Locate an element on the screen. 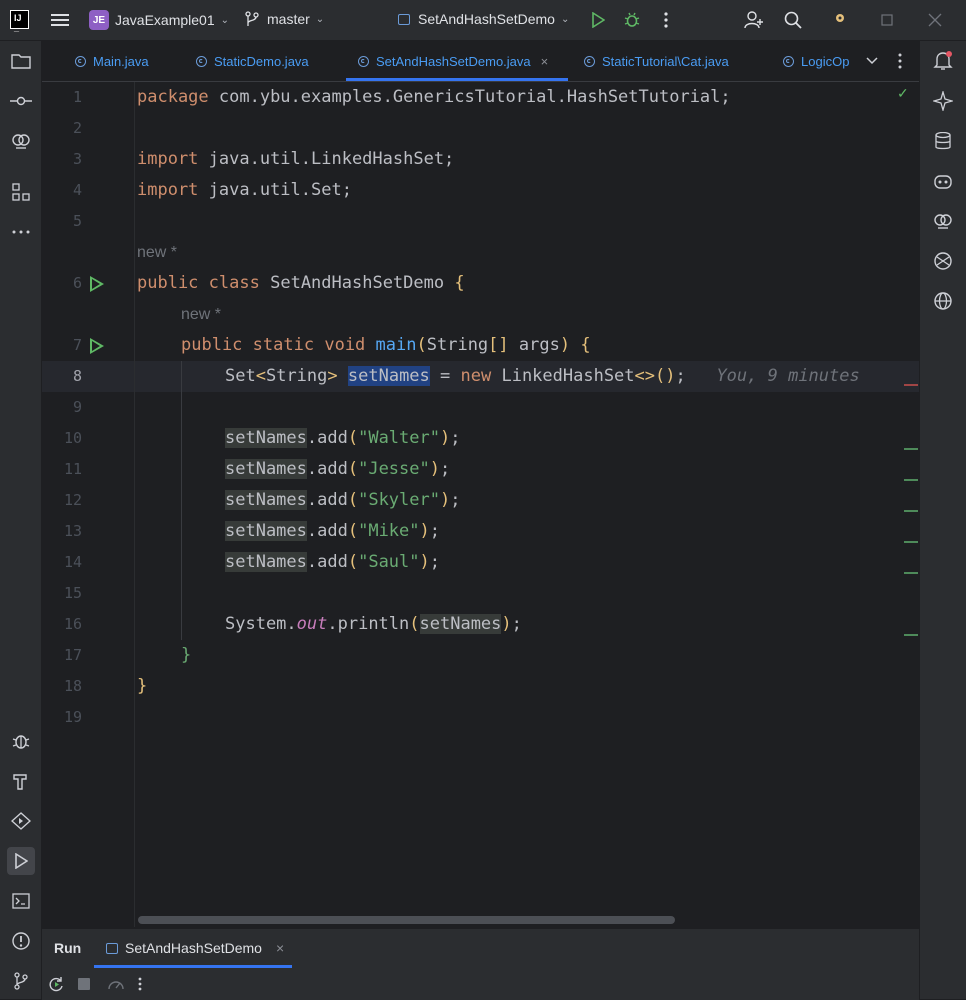  line-number: 7 is located at coordinates (77, 345).